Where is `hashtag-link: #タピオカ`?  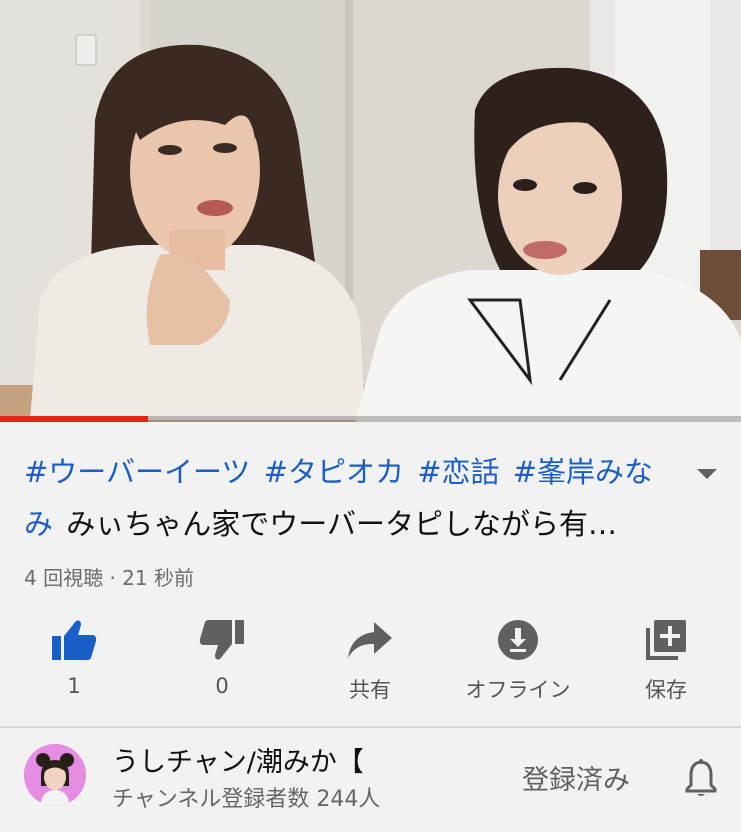
hashtag-link: #タピオカ is located at coordinates (334, 472).